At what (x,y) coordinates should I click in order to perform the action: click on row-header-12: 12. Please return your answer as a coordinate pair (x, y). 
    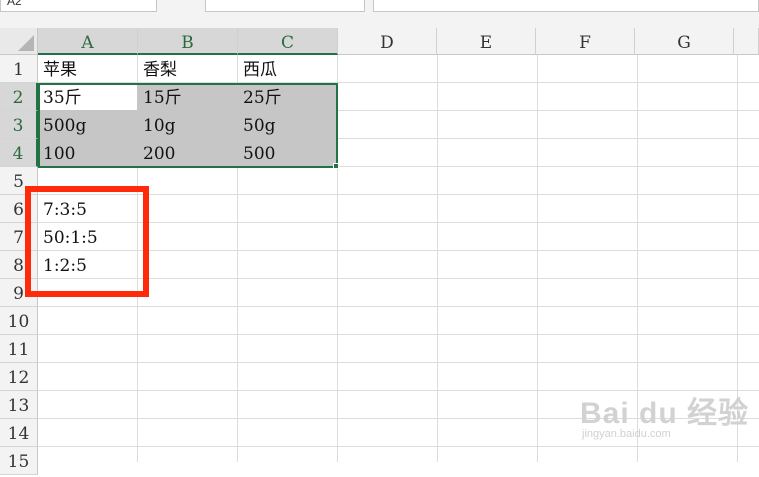
    Looking at the image, I should click on (19, 377).